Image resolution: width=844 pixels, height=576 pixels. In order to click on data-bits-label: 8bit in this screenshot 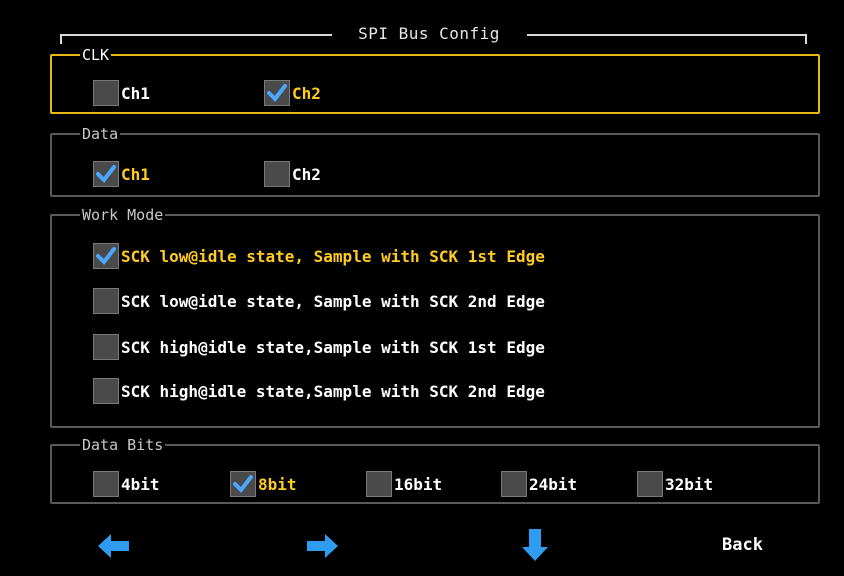, I will do `click(277, 484)`.